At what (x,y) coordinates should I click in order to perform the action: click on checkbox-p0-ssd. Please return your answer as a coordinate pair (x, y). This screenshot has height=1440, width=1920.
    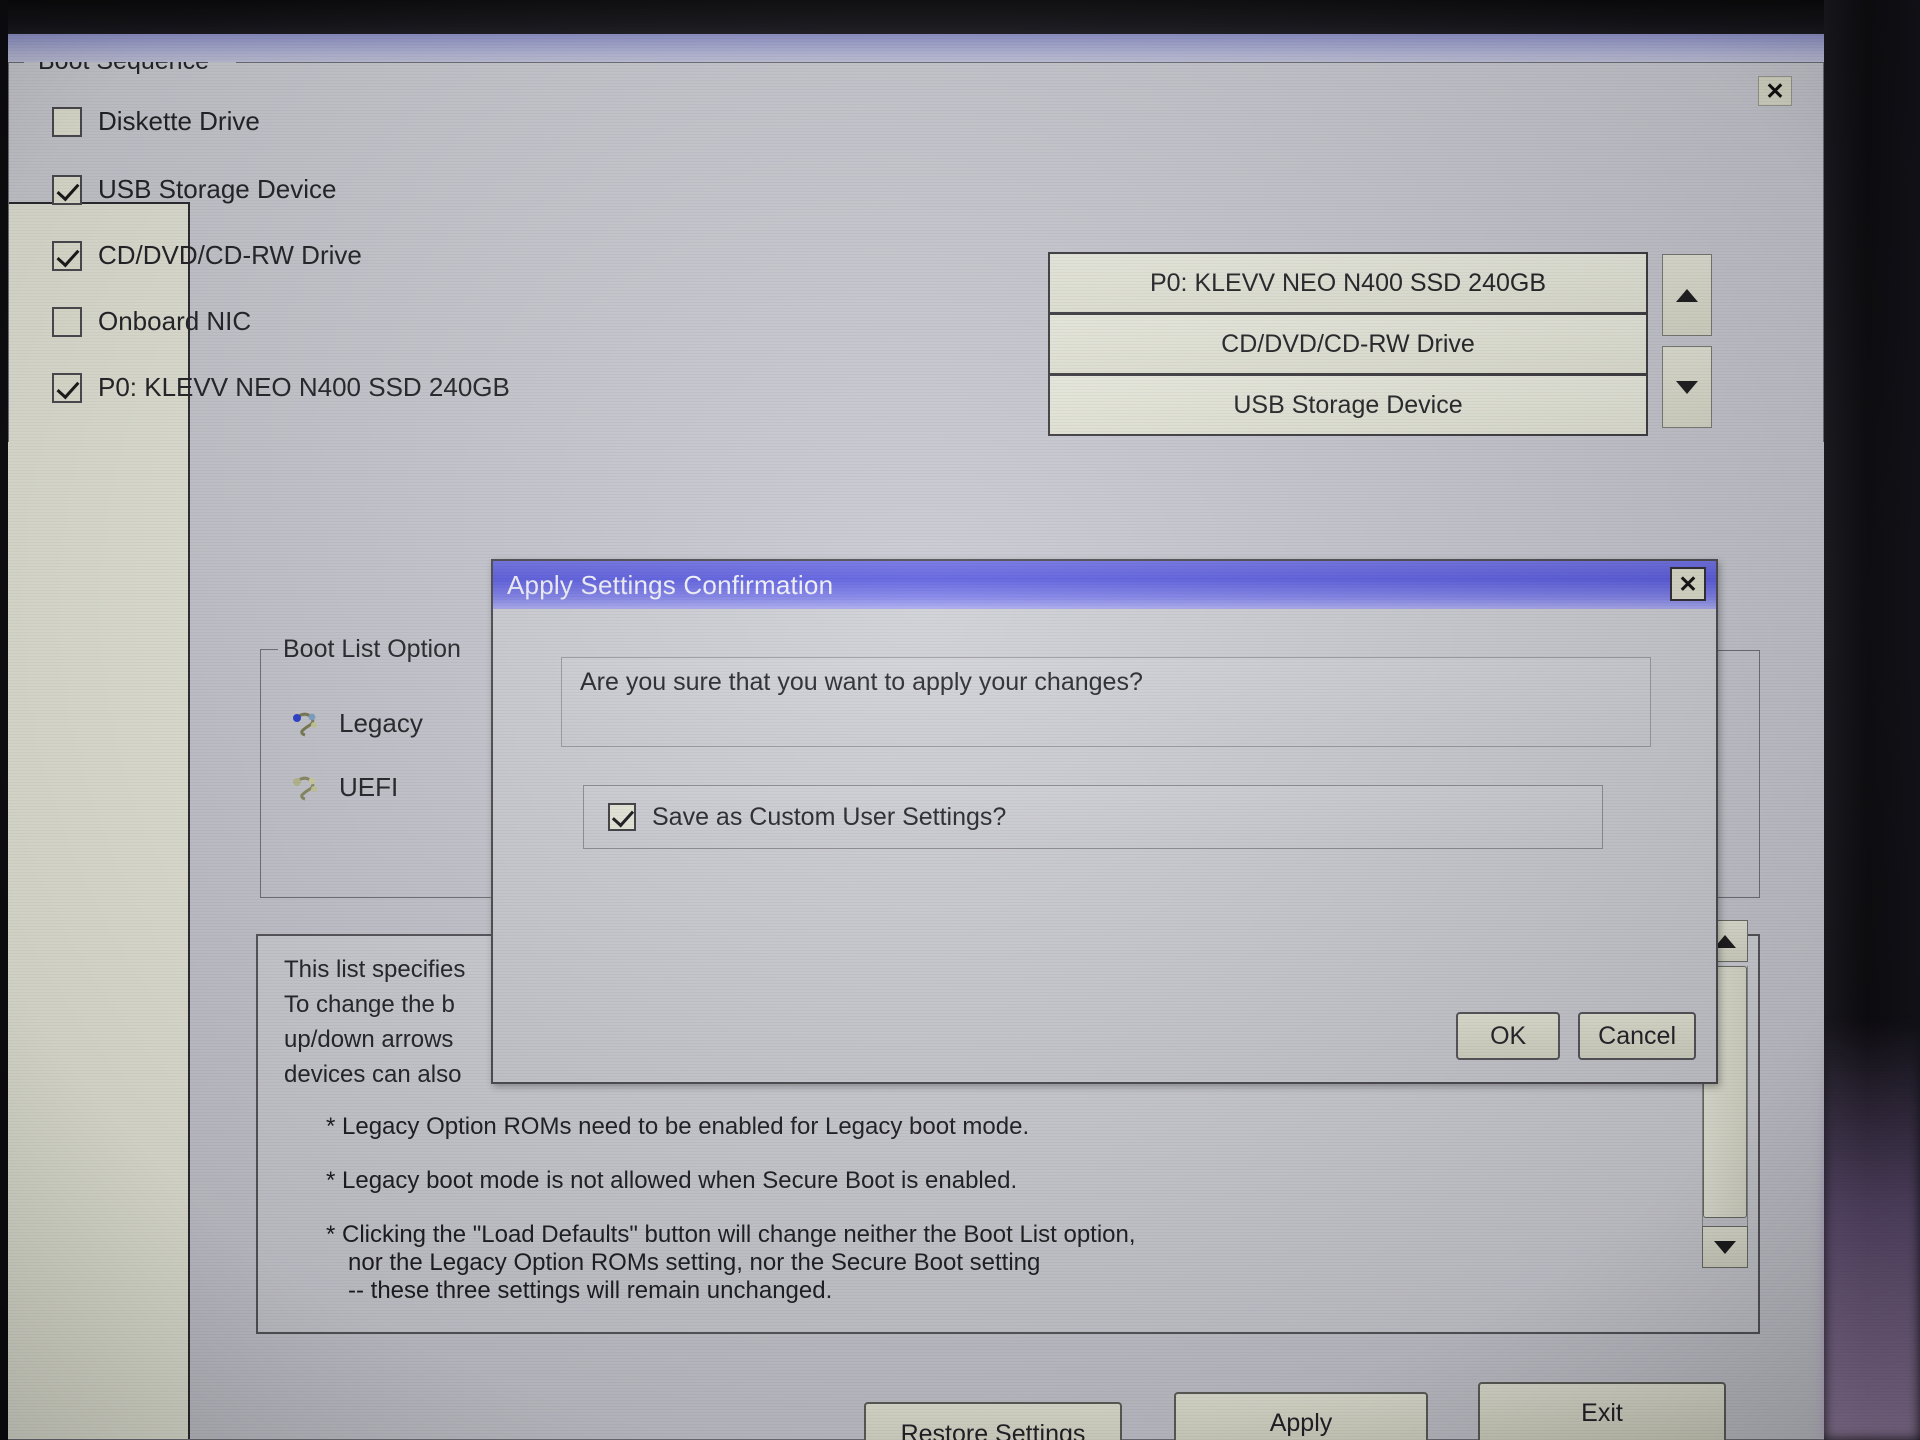
    Looking at the image, I should click on (67, 387).